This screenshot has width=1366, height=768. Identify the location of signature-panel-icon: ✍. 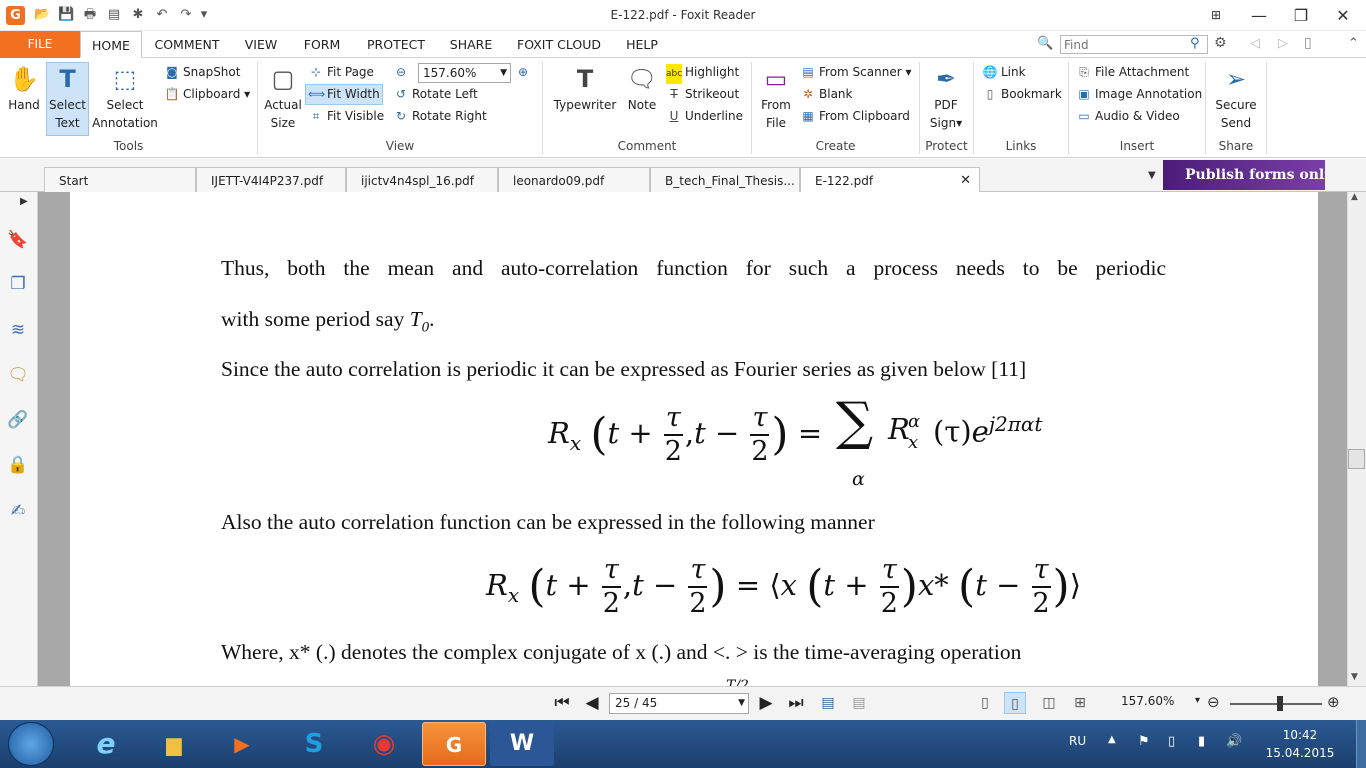
(18, 511).